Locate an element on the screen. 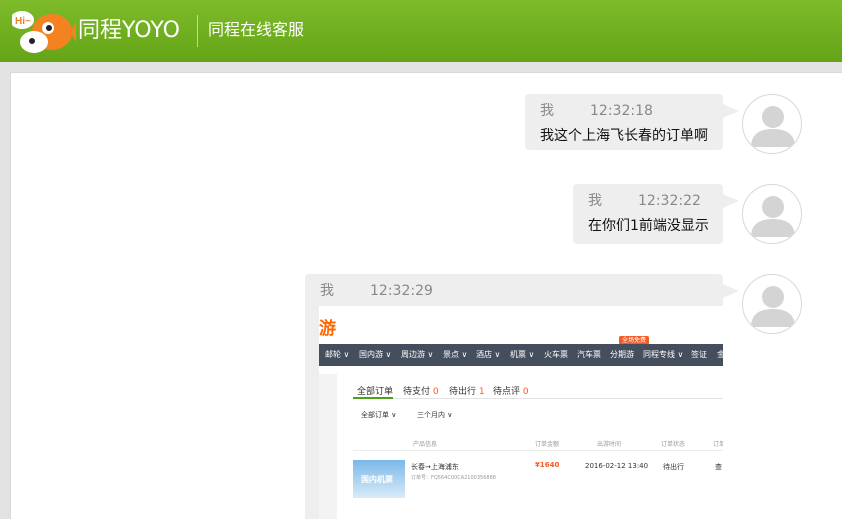 This screenshot has height=519, width=842. nav-item: 分期游 is located at coordinates (622, 354).